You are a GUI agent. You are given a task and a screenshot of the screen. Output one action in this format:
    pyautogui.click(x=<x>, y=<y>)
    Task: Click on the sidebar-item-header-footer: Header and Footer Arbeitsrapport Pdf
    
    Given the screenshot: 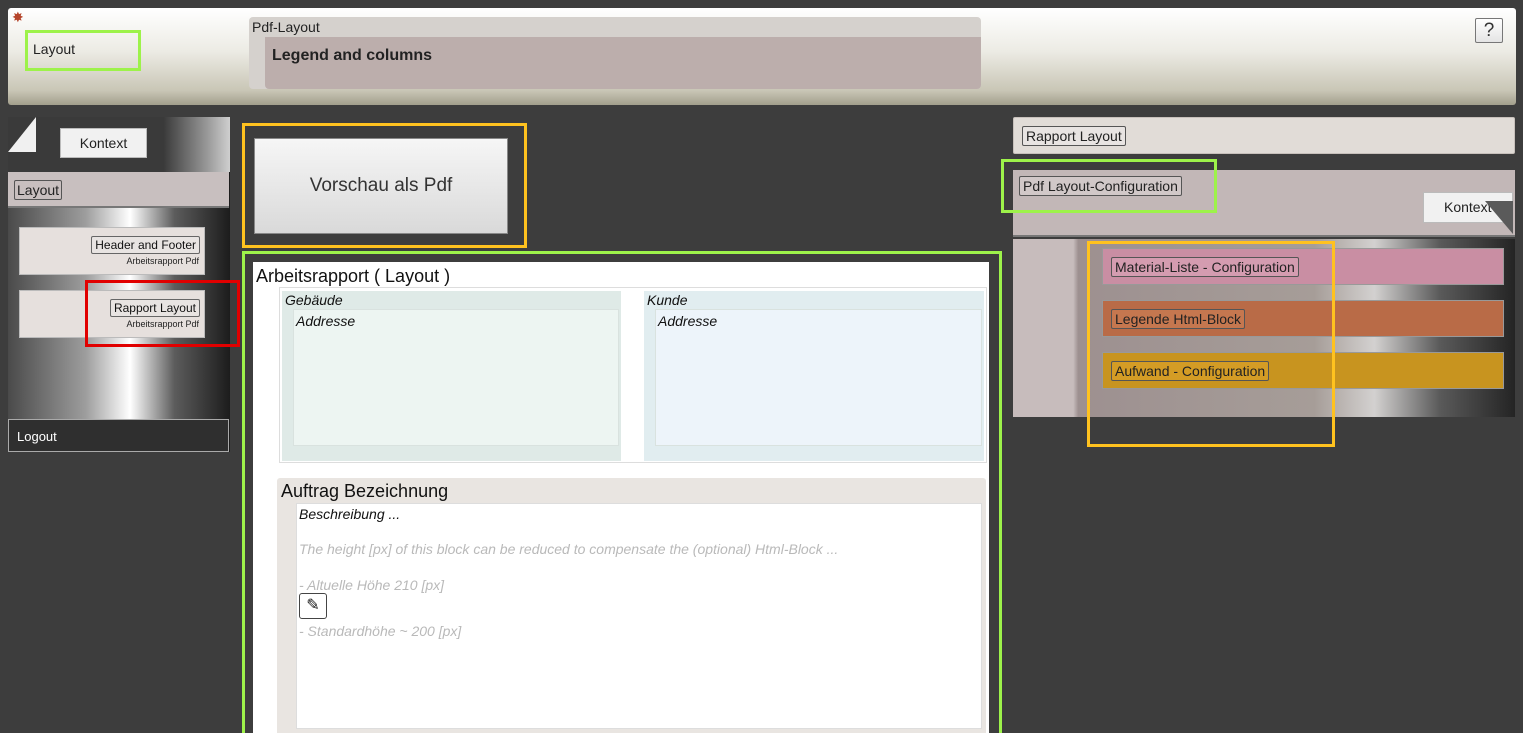 What is the action you would take?
    pyautogui.click(x=112, y=251)
    